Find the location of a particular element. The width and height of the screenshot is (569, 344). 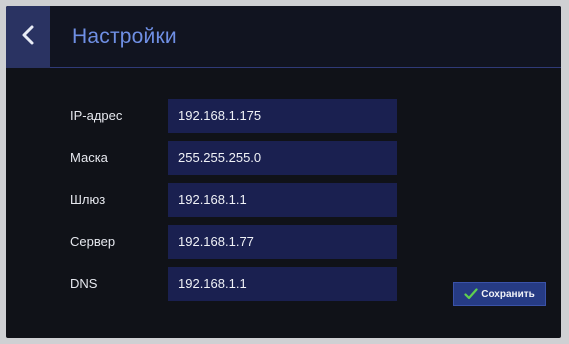

server-row: Сервер is located at coordinates (283, 242).